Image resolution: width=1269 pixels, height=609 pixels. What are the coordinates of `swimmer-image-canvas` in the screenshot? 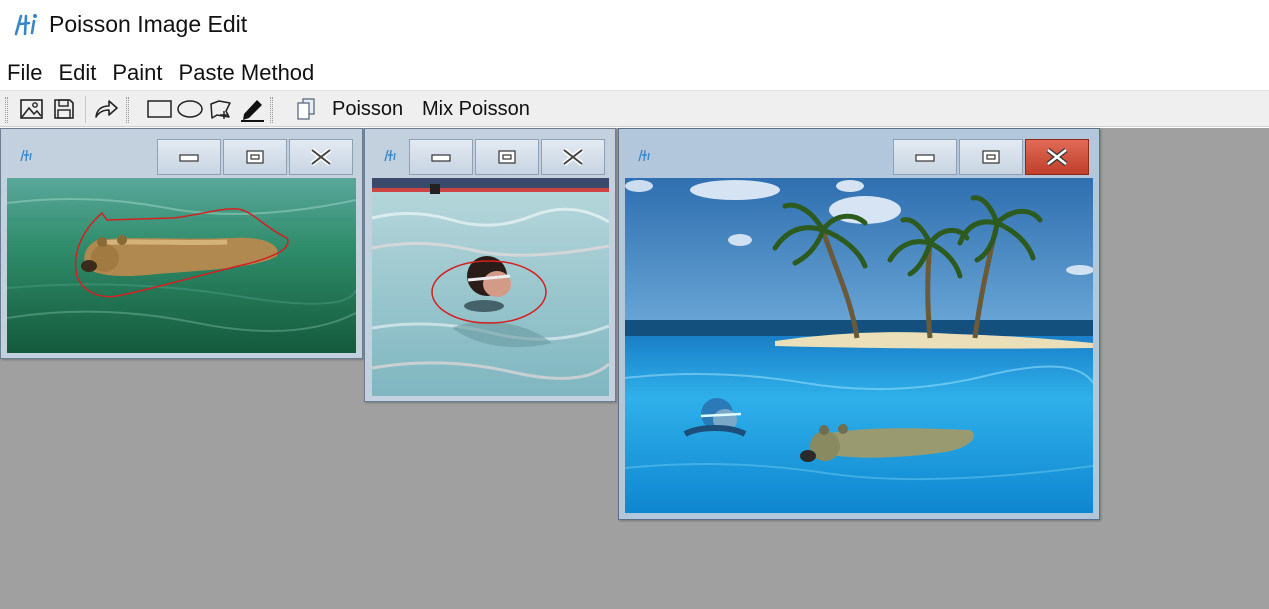 It's located at (490, 287).